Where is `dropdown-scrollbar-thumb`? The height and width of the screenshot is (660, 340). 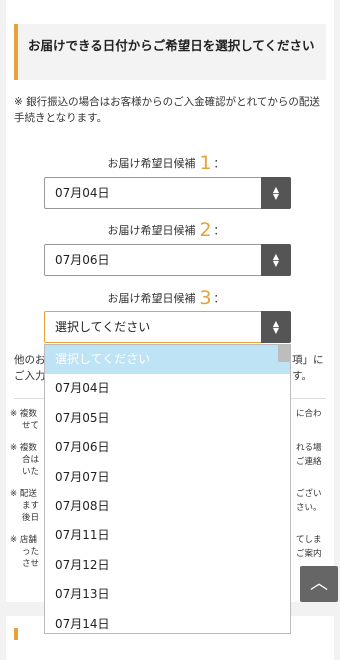 dropdown-scrollbar-thumb is located at coordinates (284, 353).